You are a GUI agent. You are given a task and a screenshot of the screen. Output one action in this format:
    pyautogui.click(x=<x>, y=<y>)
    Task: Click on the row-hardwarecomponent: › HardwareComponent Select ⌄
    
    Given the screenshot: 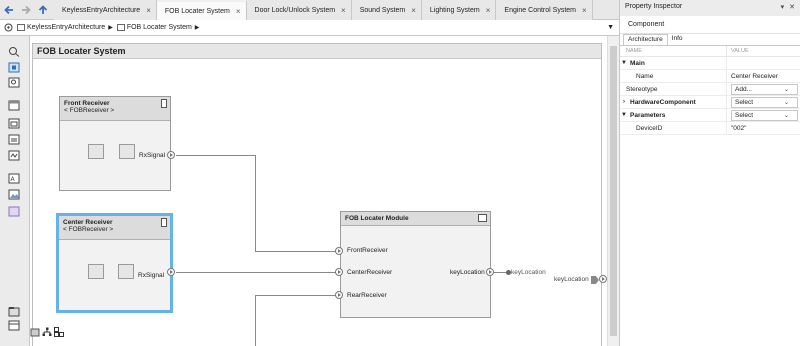 What is the action you would take?
    pyautogui.click(x=710, y=102)
    